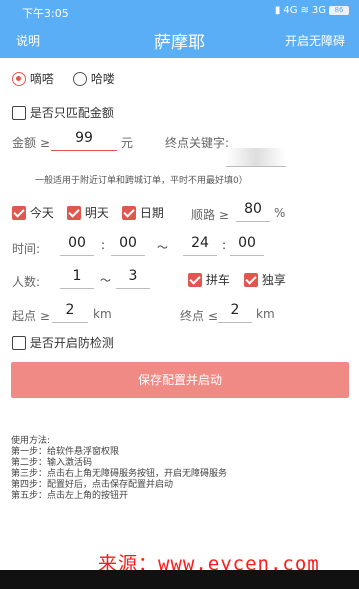 This screenshot has width=359, height=589. Describe the element at coordinates (304, 10) in the screenshot. I see `wifi-icon: ≋` at that location.